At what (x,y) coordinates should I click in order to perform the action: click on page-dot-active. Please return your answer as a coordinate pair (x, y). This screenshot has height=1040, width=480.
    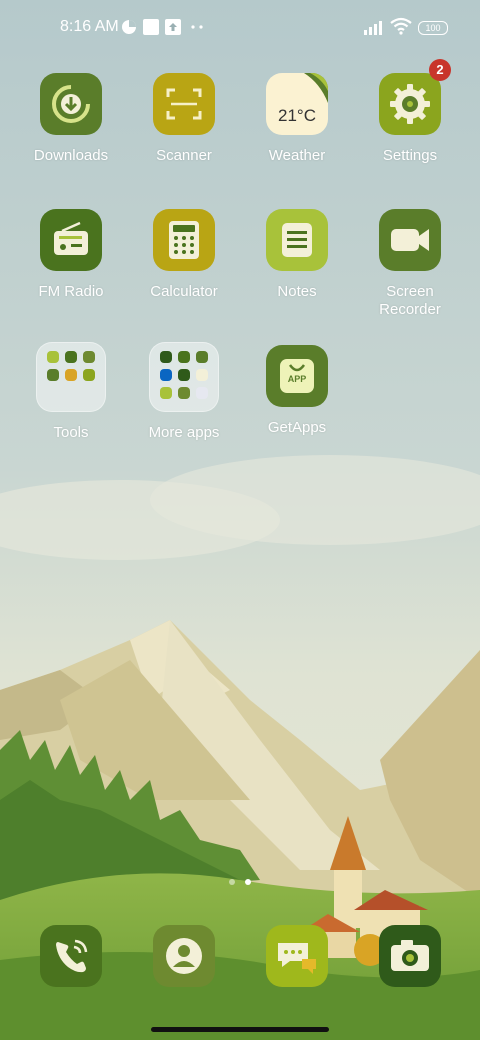
    Looking at the image, I should click on (248, 882).